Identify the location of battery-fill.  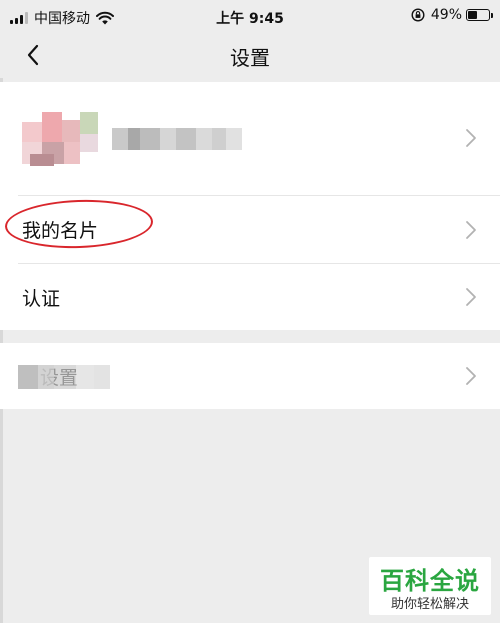
(473, 15).